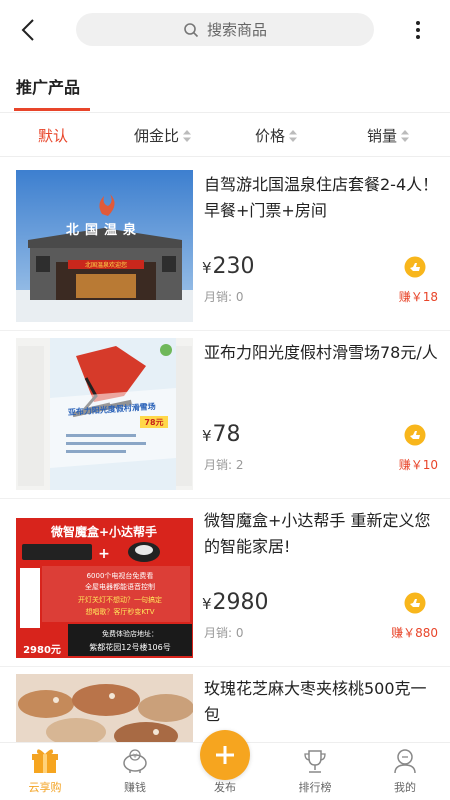 This screenshot has width=450, height=800. Describe the element at coordinates (130, 633) in the screenshot. I see `image-address-title: 免费体验店地址：` at that location.